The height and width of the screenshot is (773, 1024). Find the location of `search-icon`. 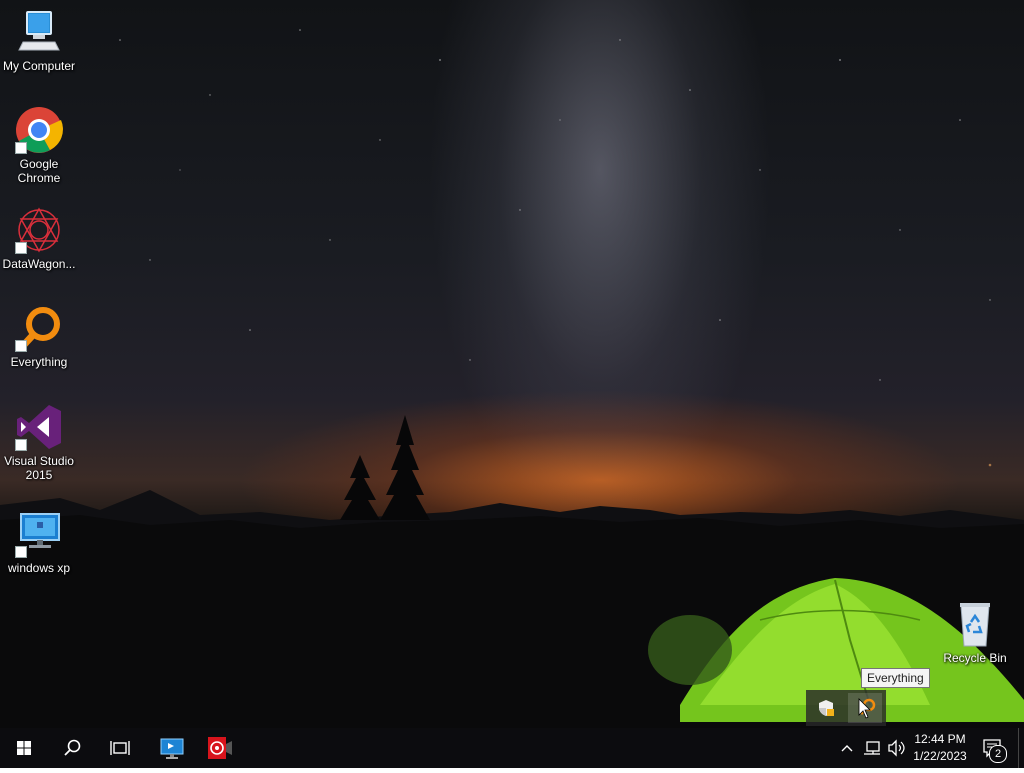

search-icon is located at coordinates (72, 747).